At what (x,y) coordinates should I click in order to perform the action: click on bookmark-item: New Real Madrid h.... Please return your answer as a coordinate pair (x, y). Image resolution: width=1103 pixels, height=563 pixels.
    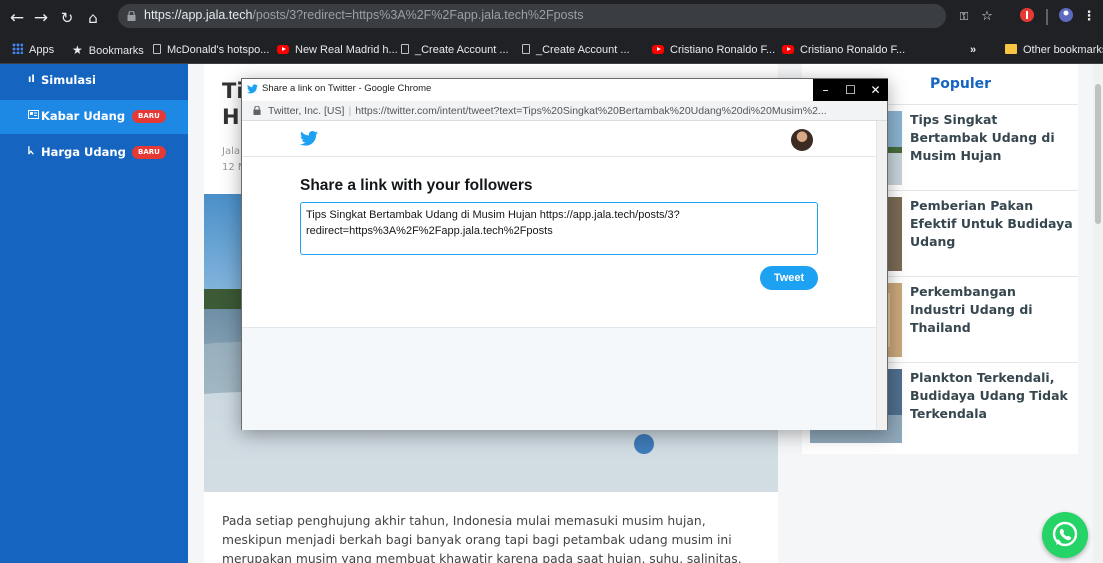
    Looking at the image, I should click on (337, 50).